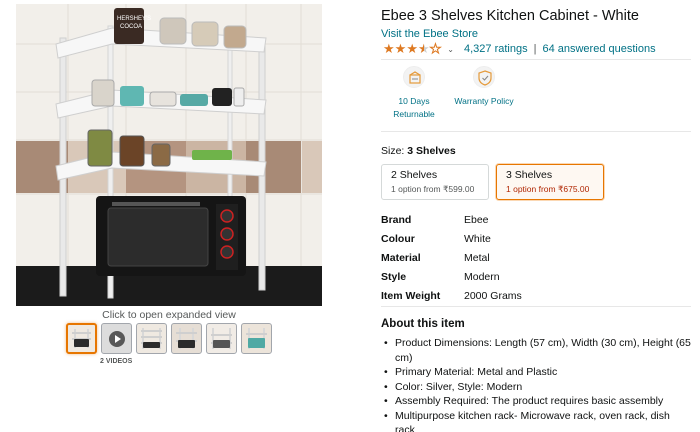  Describe the element at coordinates (414, 175) in the screenshot. I see `size-option-name: 2 Shelves` at that location.